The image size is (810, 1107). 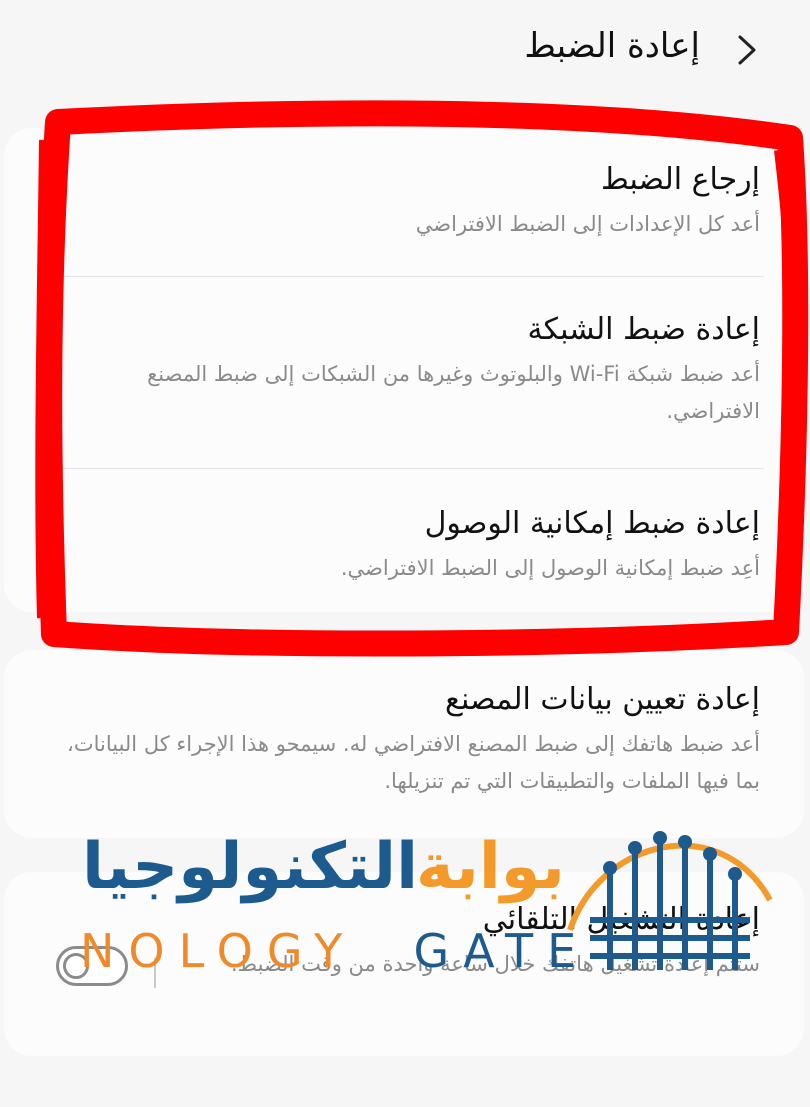 What do you see at coordinates (643, 329) in the screenshot?
I see `reset-network-title: إعادة ضبط الشبكة` at bounding box center [643, 329].